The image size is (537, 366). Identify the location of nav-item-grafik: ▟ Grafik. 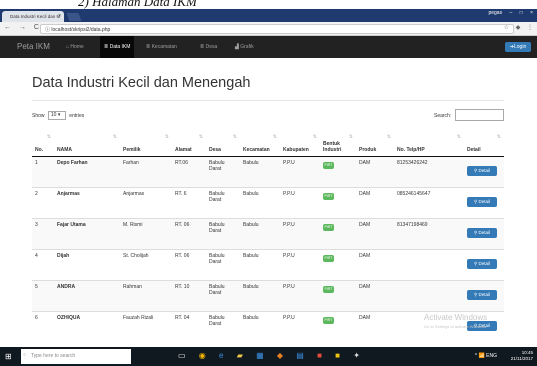
(244, 47).